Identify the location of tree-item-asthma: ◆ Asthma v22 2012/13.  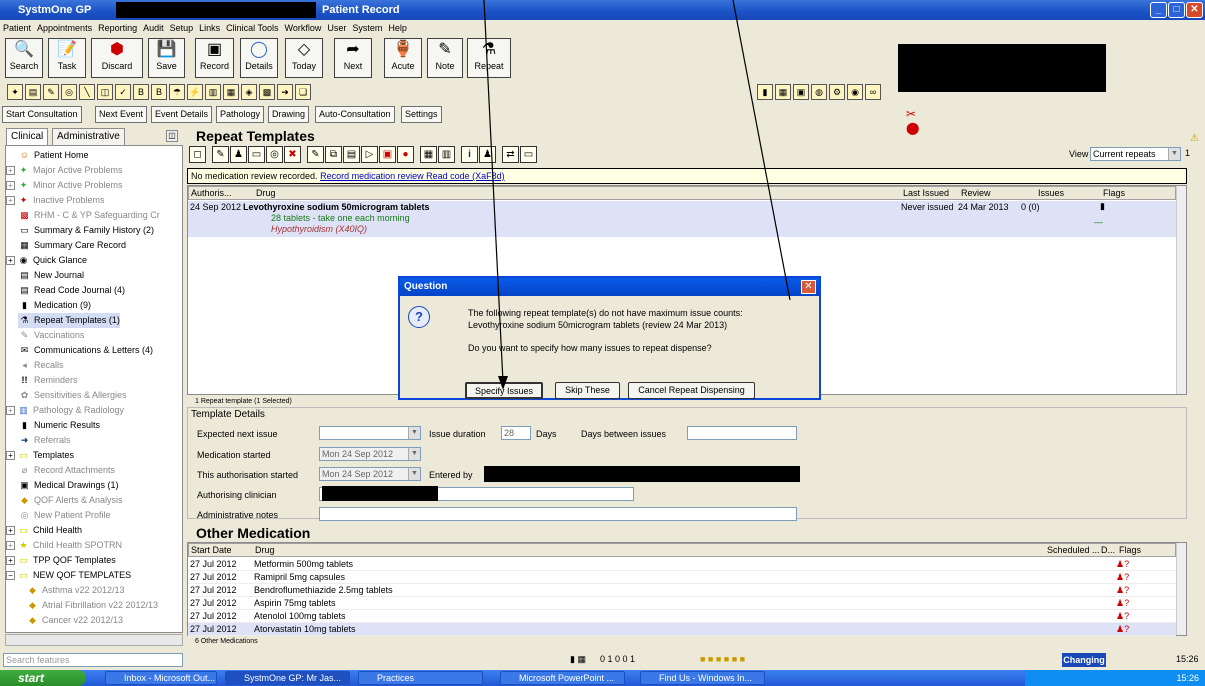
(75, 590).